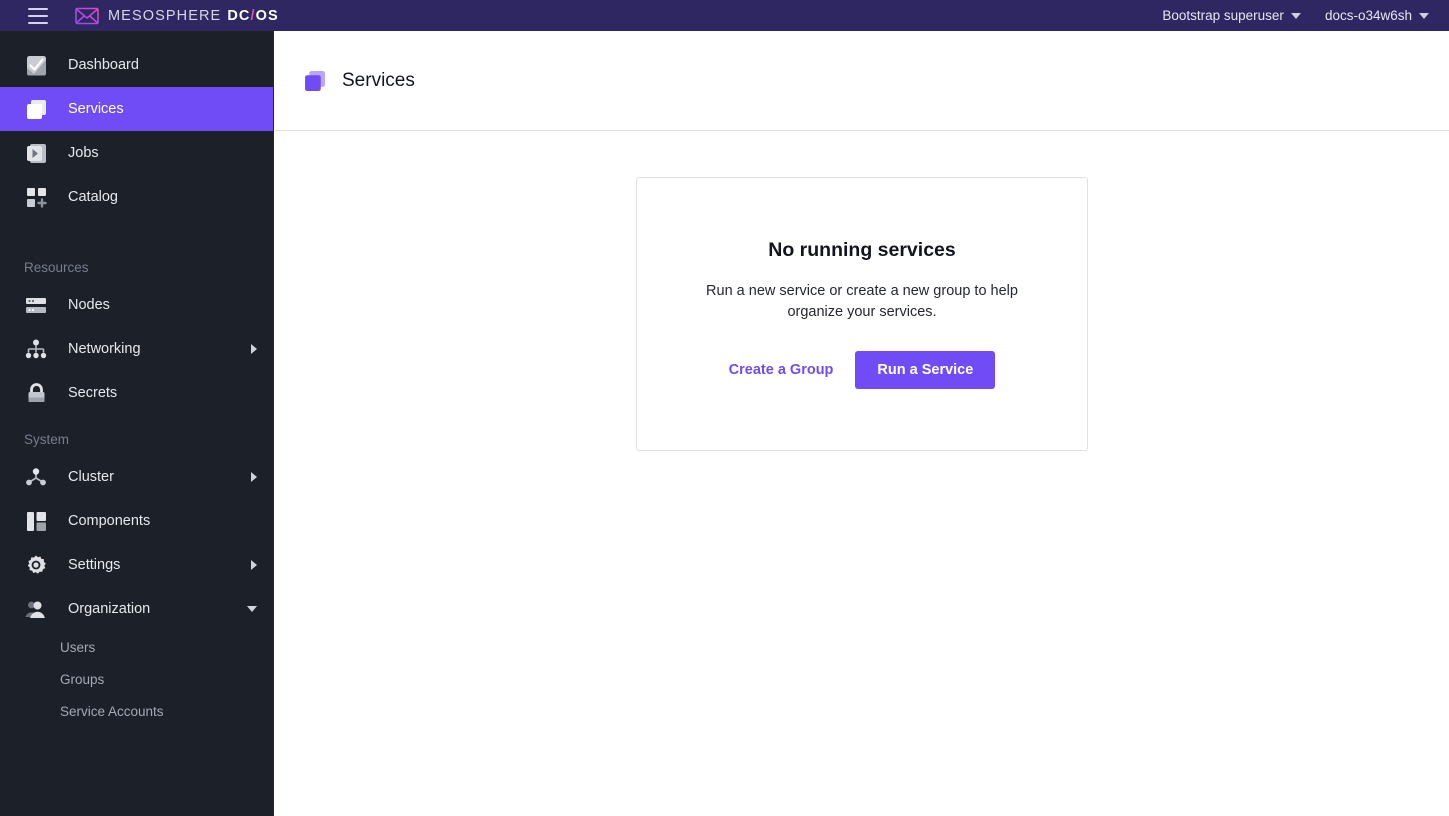  I want to click on sidebar-item-label: Organization, so click(109, 609).